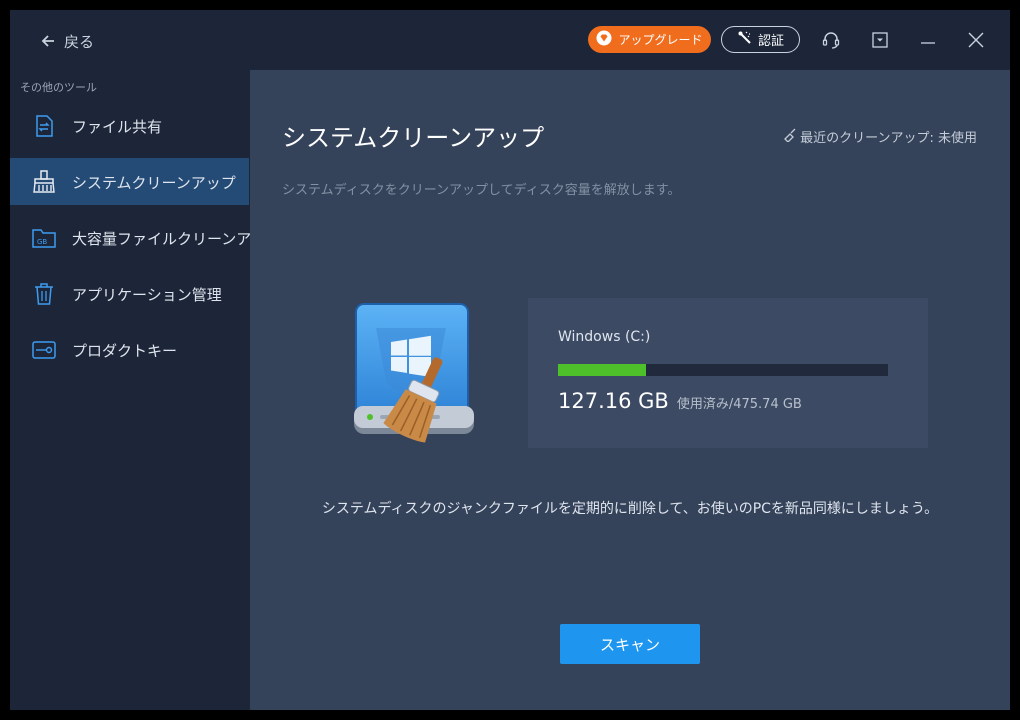  Describe the element at coordinates (660, 40) in the screenshot. I see `upgrade-label: アップグレード` at that location.